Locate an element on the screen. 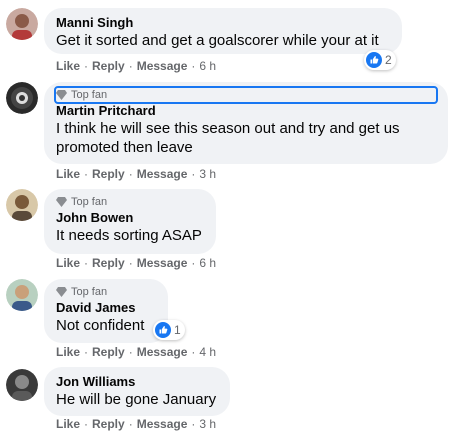 The image size is (450, 431). reaction-count: 1 is located at coordinates (169, 330).